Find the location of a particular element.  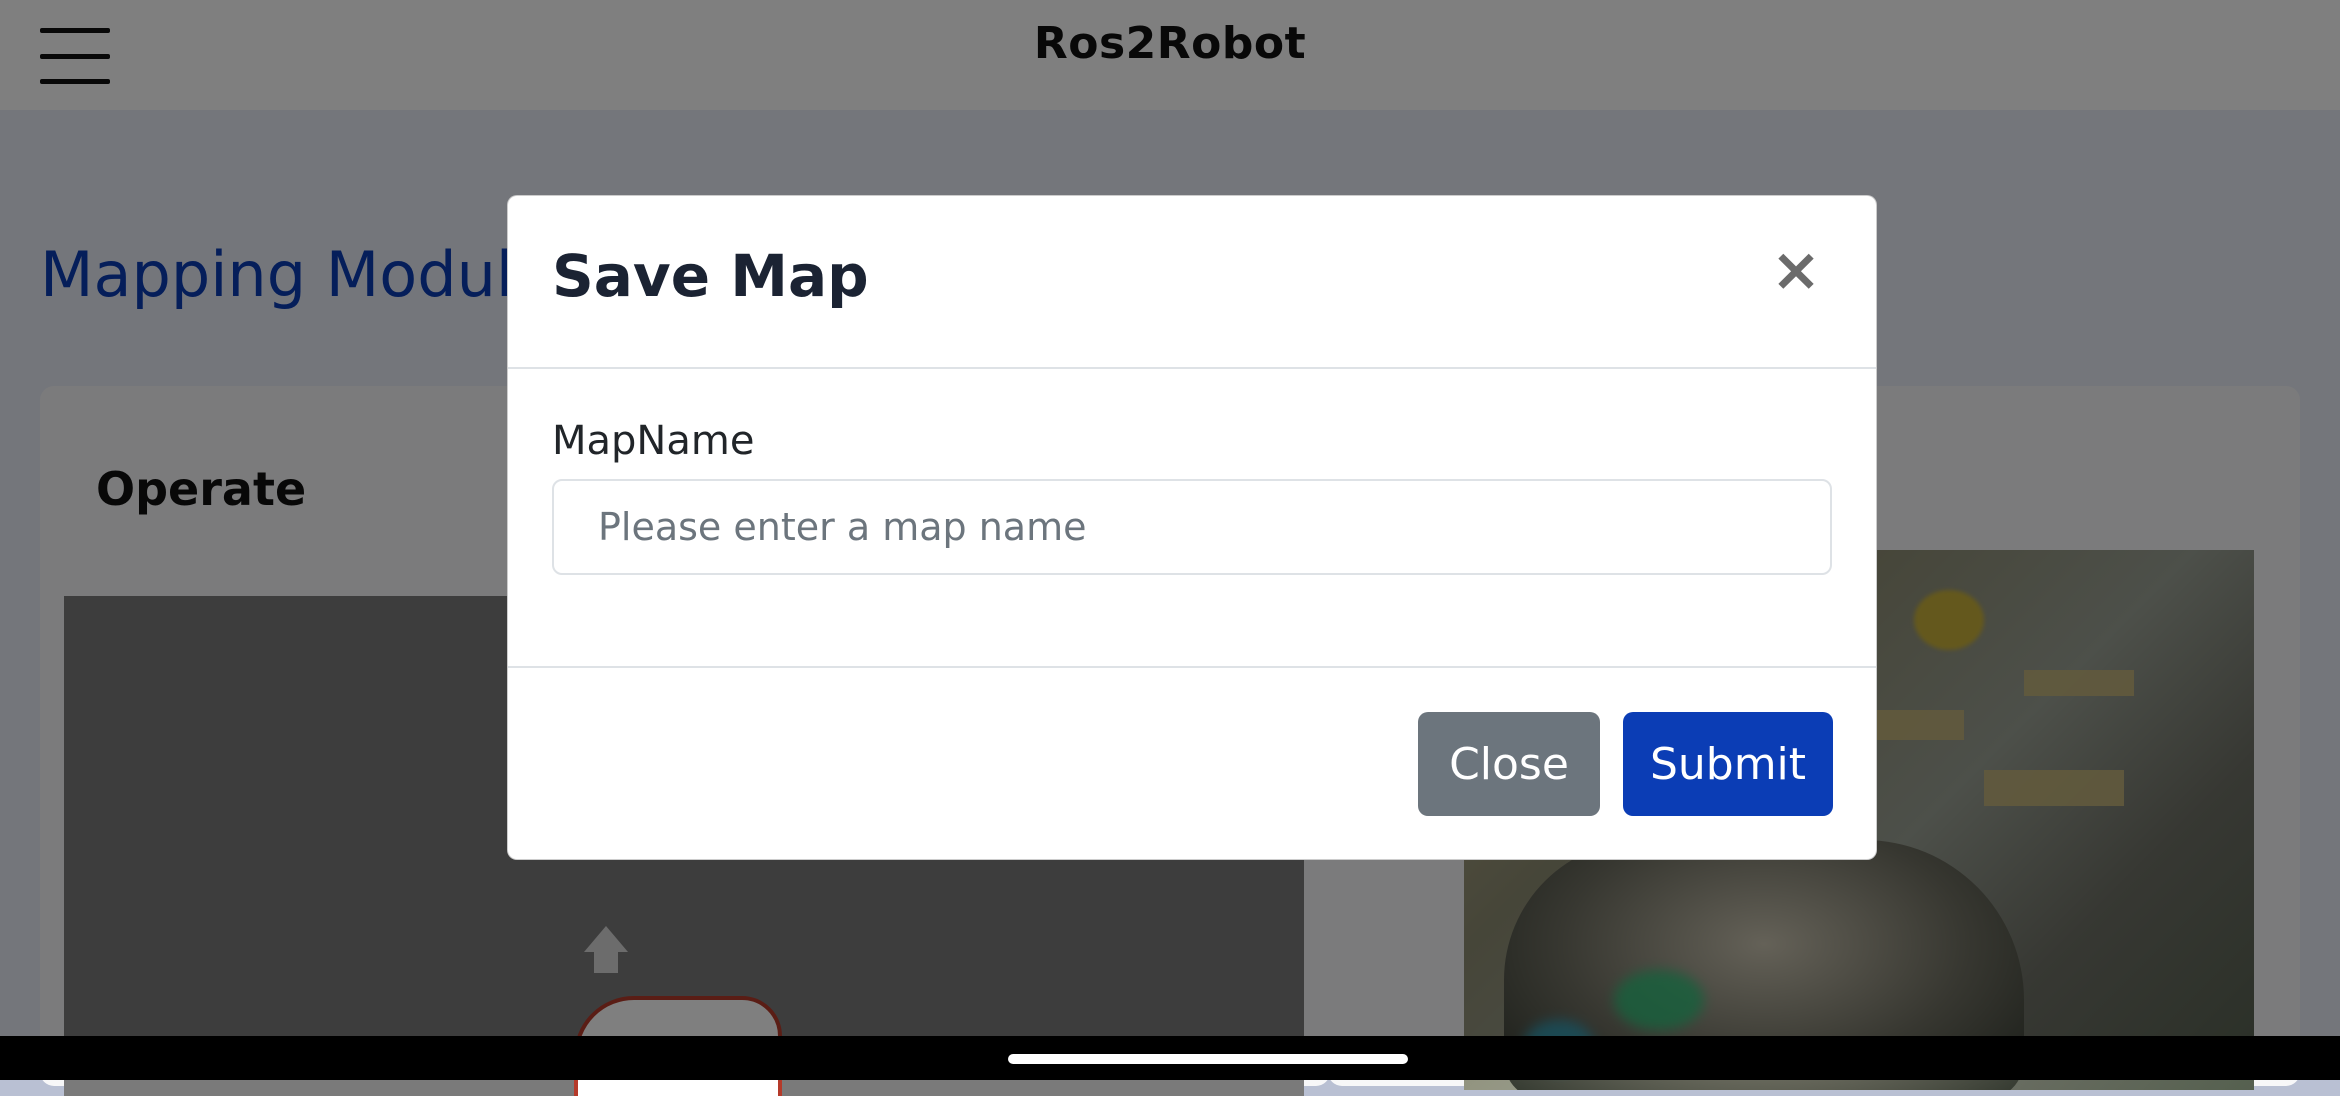

modal-footer: Close Submit is located at coordinates (1192, 763).